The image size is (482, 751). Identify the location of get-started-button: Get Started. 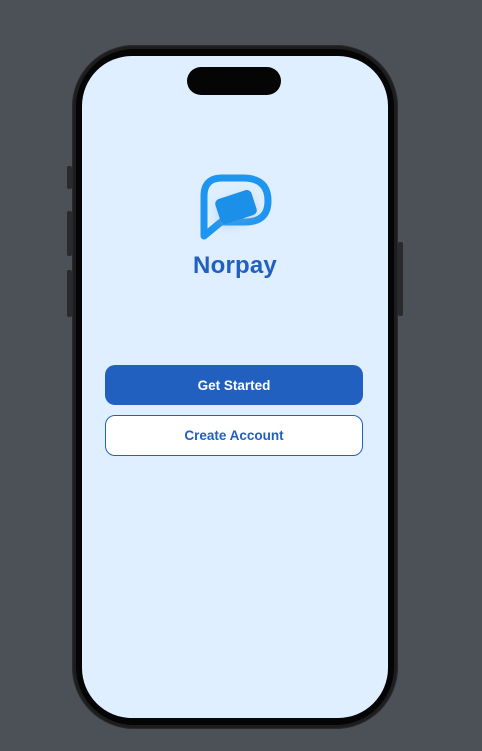
(234, 385).